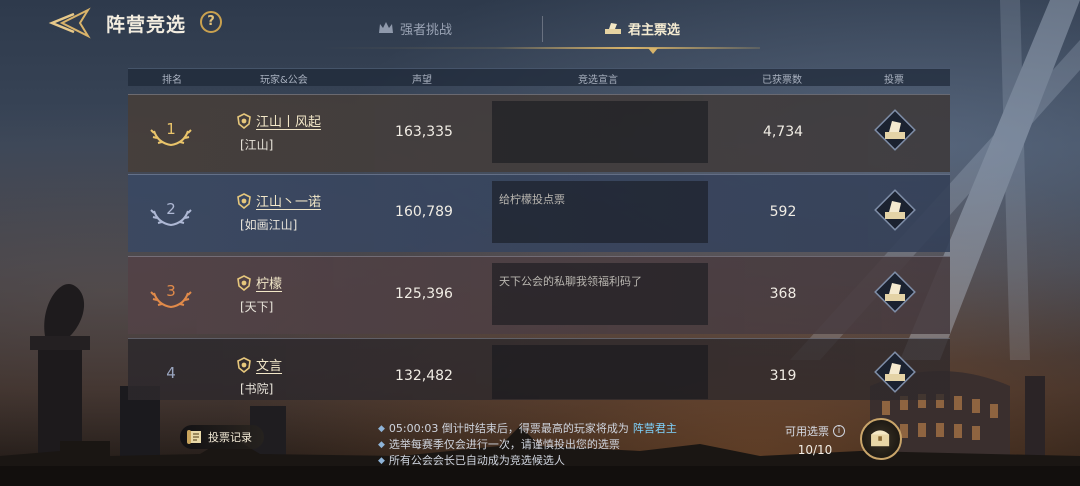  I want to click on table-header: 排名 玩家&公会 声望 竞选宣言 已获票数 投票, so click(539, 77).